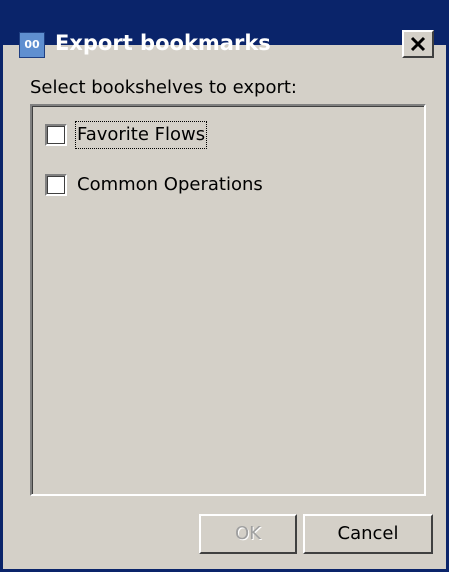  What do you see at coordinates (248, 534) in the screenshot?
I see `ok-button: OK` at bounding box center [248, 534].